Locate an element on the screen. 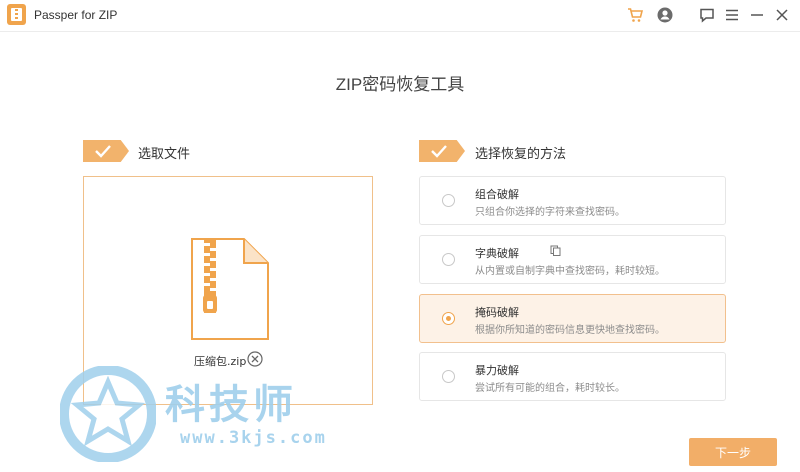 The height and width of the screenshot is (472, 800). method-option-combination: 组合破解 只组合你选择的字符来查找密码。 is located at coordinates (572, 200).